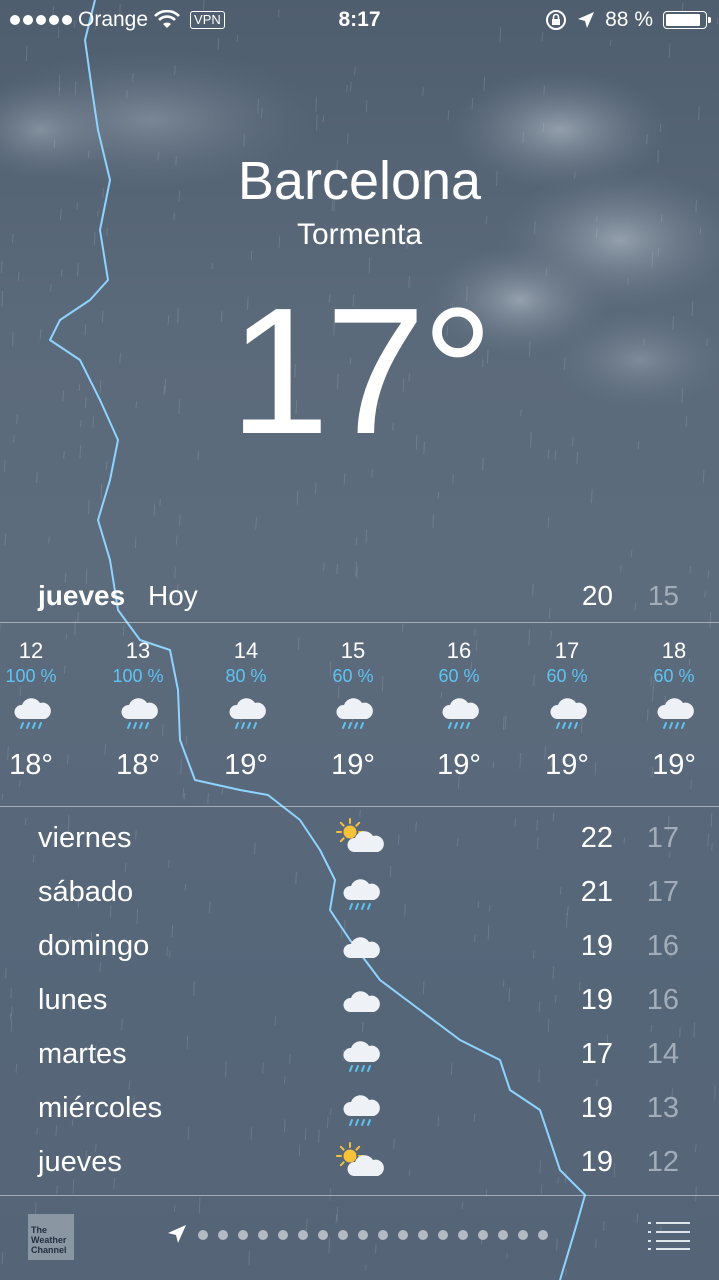  I want to click on city-list-icon, so click(669, 1236).